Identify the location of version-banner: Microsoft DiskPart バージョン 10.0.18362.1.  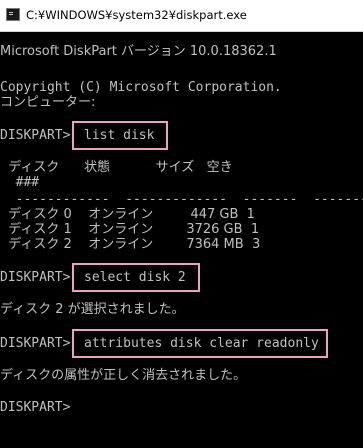
(138, 51).